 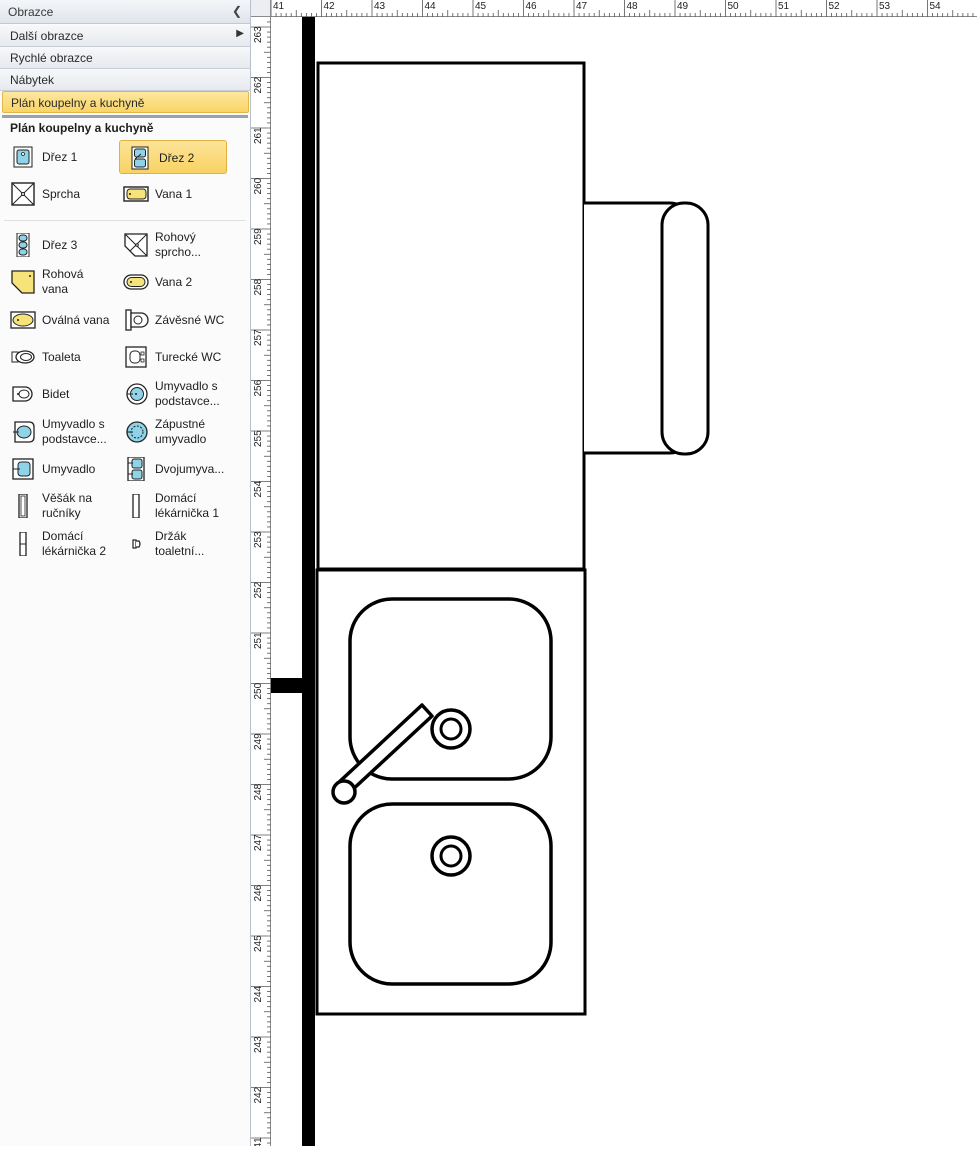 I want to click on shape-label: Oválná vana, so click(x=76, y=319).